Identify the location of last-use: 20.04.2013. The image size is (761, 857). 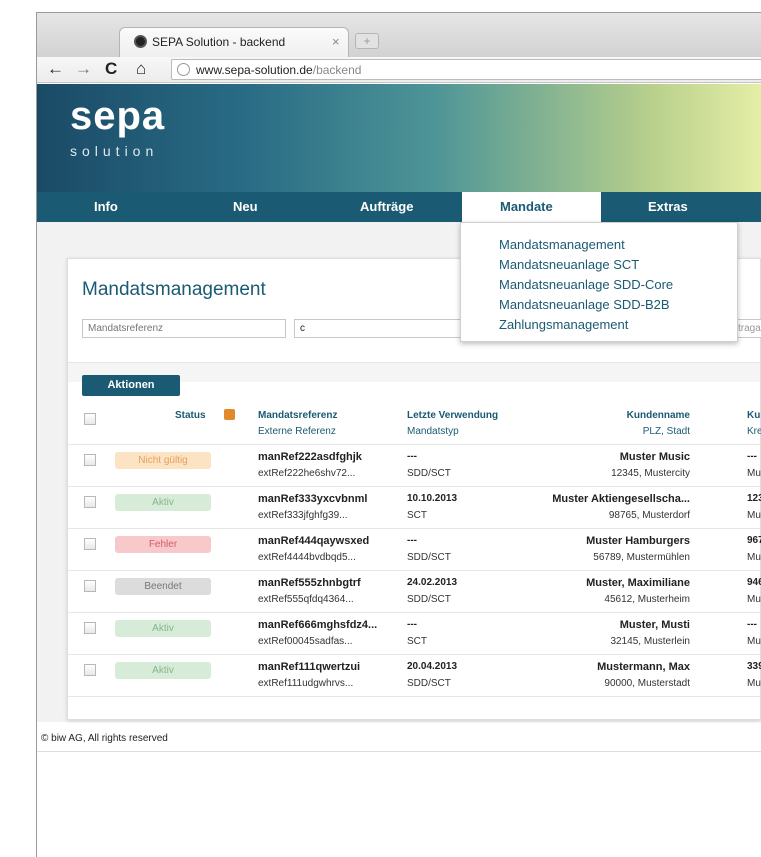
(432, 666).